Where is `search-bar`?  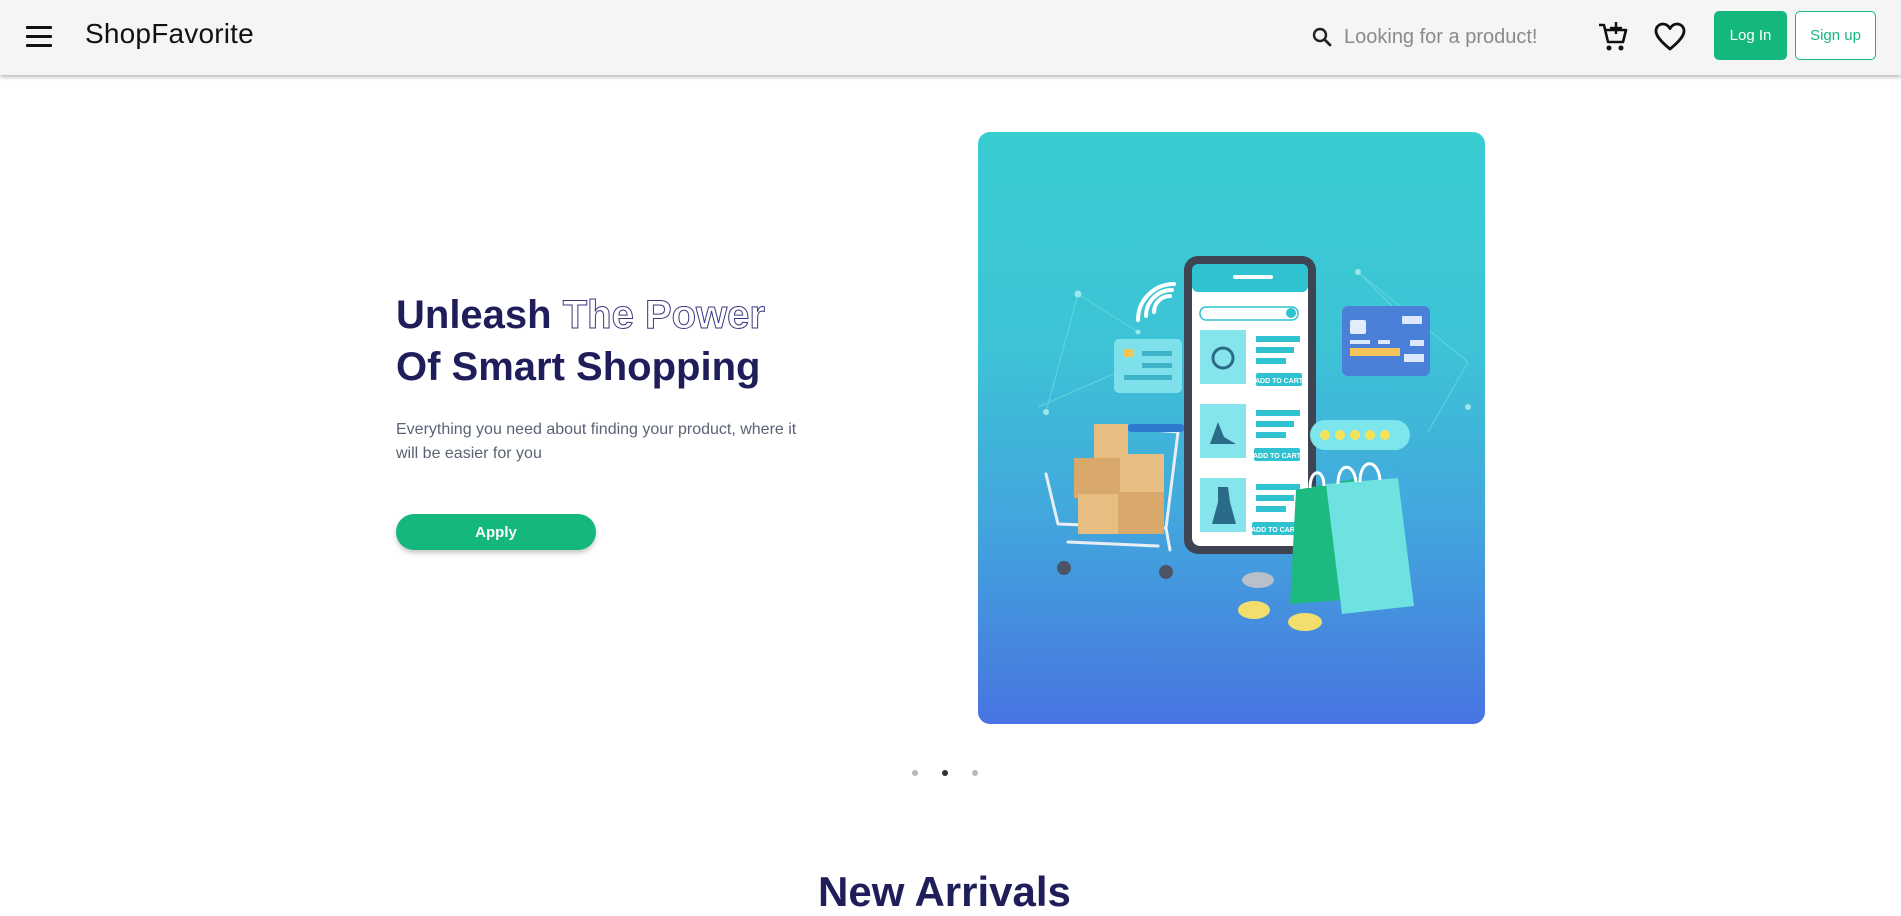 search-bar is located at coordinates (1431, 37).